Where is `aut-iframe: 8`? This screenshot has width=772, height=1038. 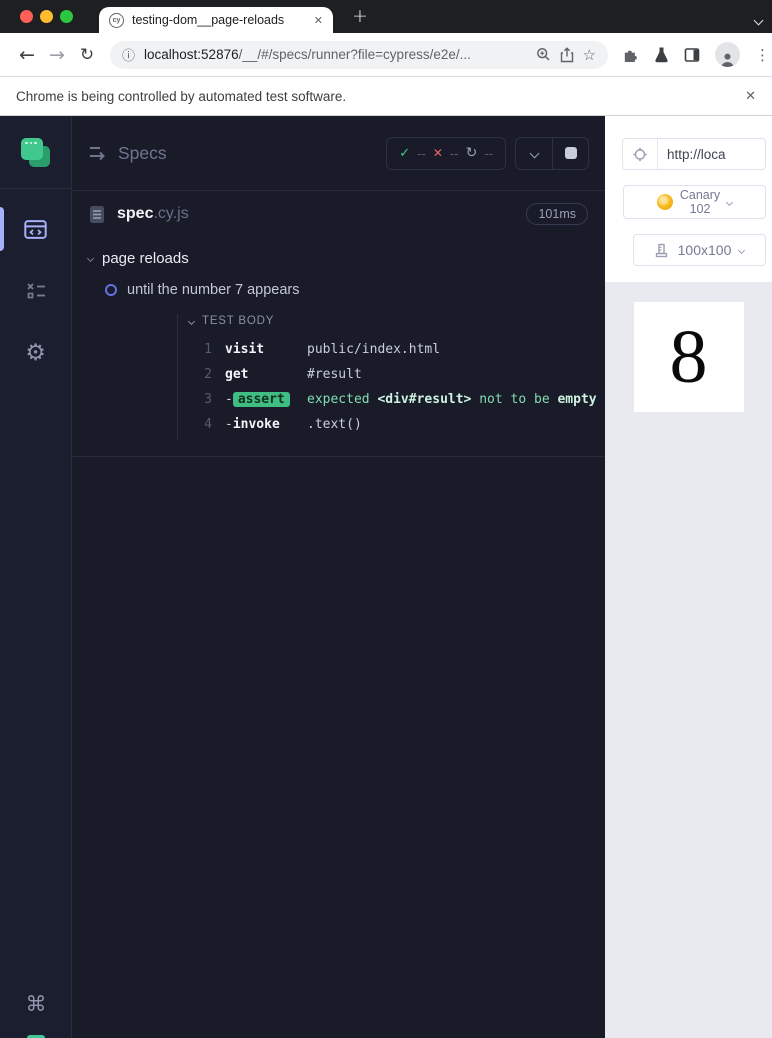
aut-iframe: 8 is located at coordinates (688, 357).